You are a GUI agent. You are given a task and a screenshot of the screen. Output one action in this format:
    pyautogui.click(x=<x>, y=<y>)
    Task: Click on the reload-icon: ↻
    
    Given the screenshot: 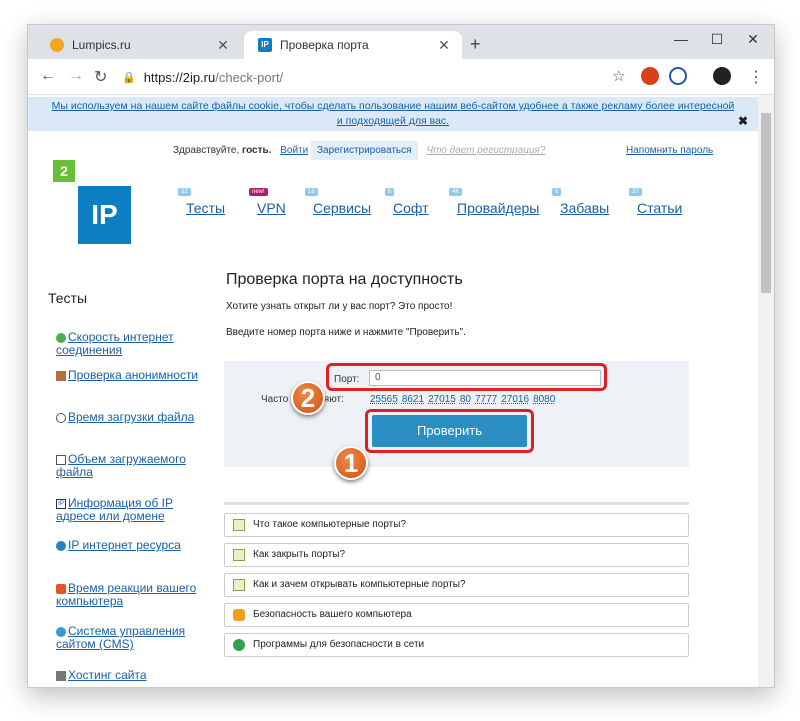 What is the action you would take?
    pyautogui.click(x=100, y=77)
    